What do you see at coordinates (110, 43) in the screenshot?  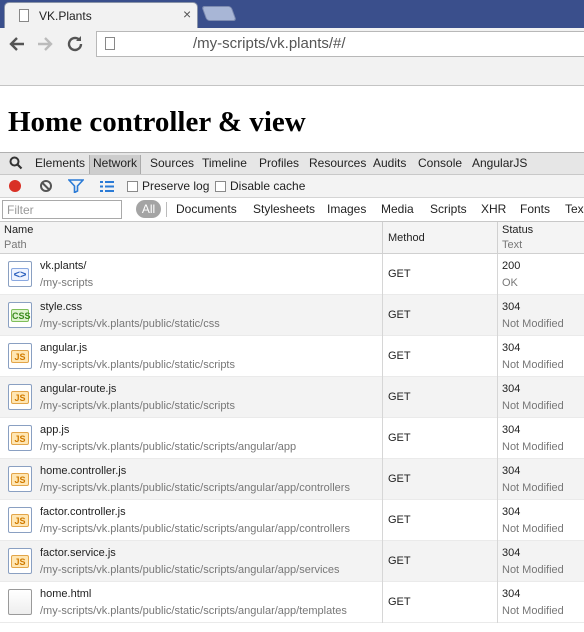 I see `page-icon` at bounding box center [110, 43].